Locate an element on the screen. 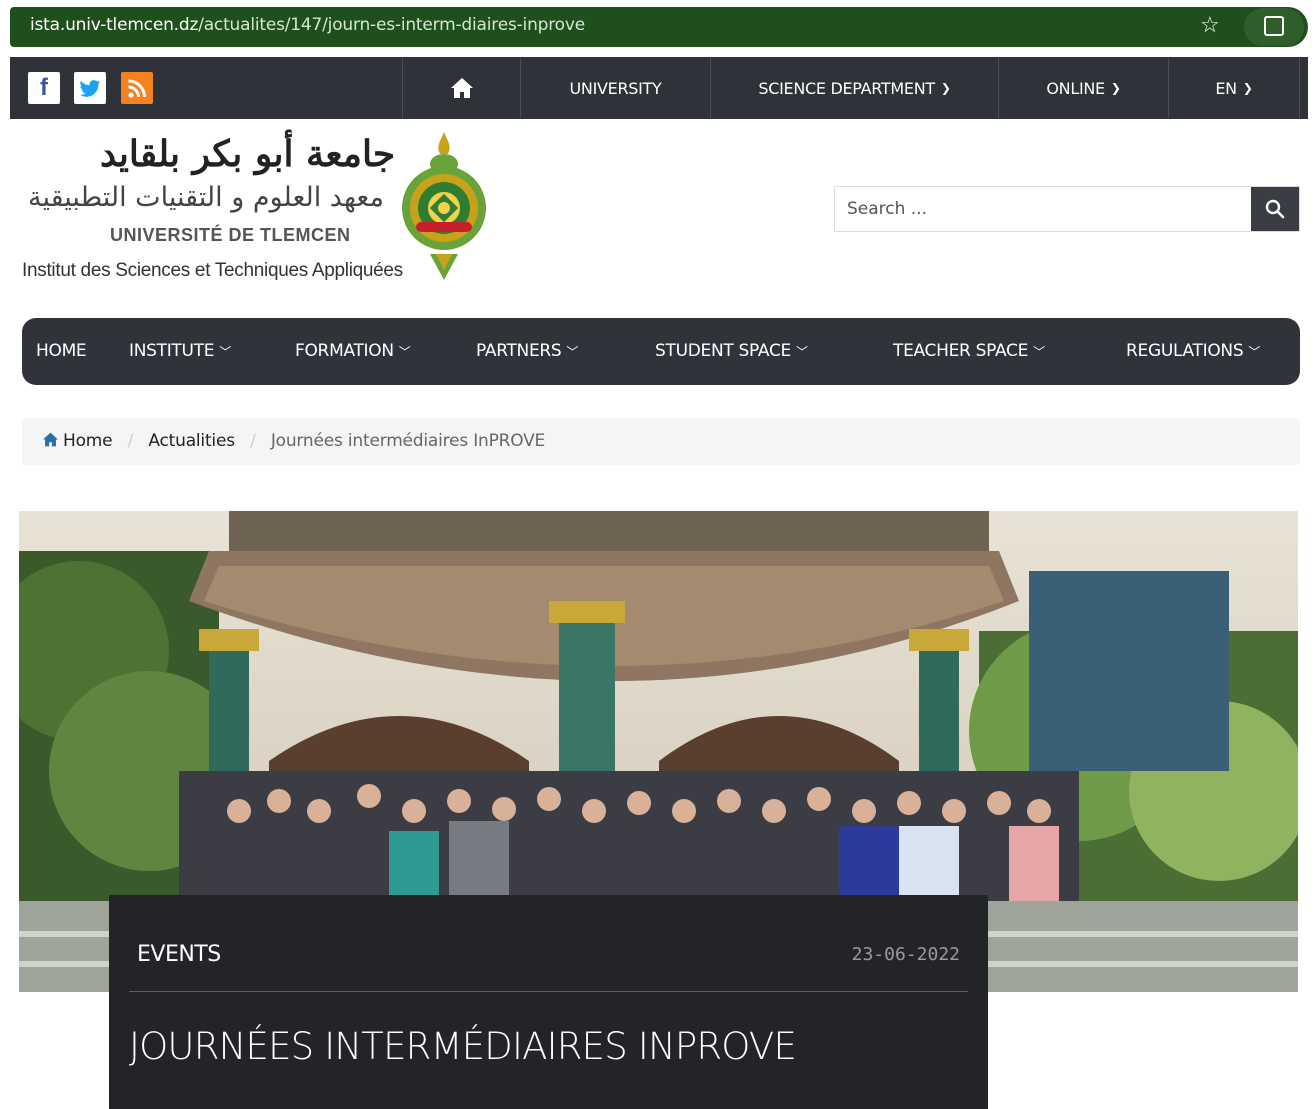 The width and height of the screenshot is (1316, 1109). breadcrumb-section: Actualities is located at coordinates (191, 441).